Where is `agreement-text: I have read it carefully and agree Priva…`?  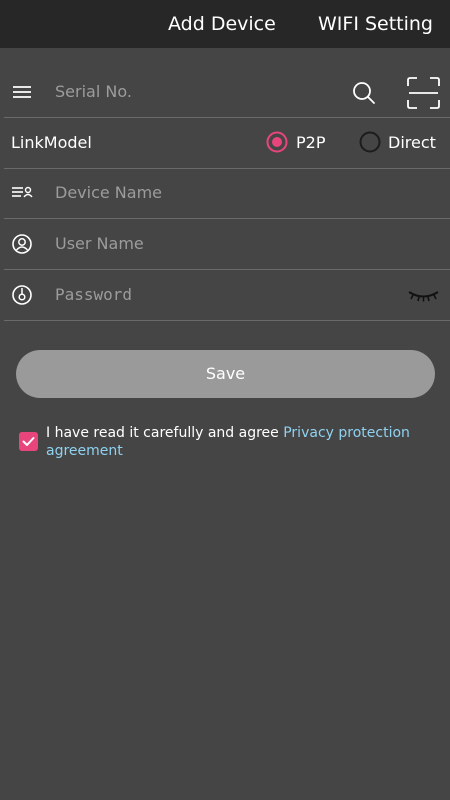
agreement-text: I have read it carefully and agree Priva… is located at coordinates (242, 442).